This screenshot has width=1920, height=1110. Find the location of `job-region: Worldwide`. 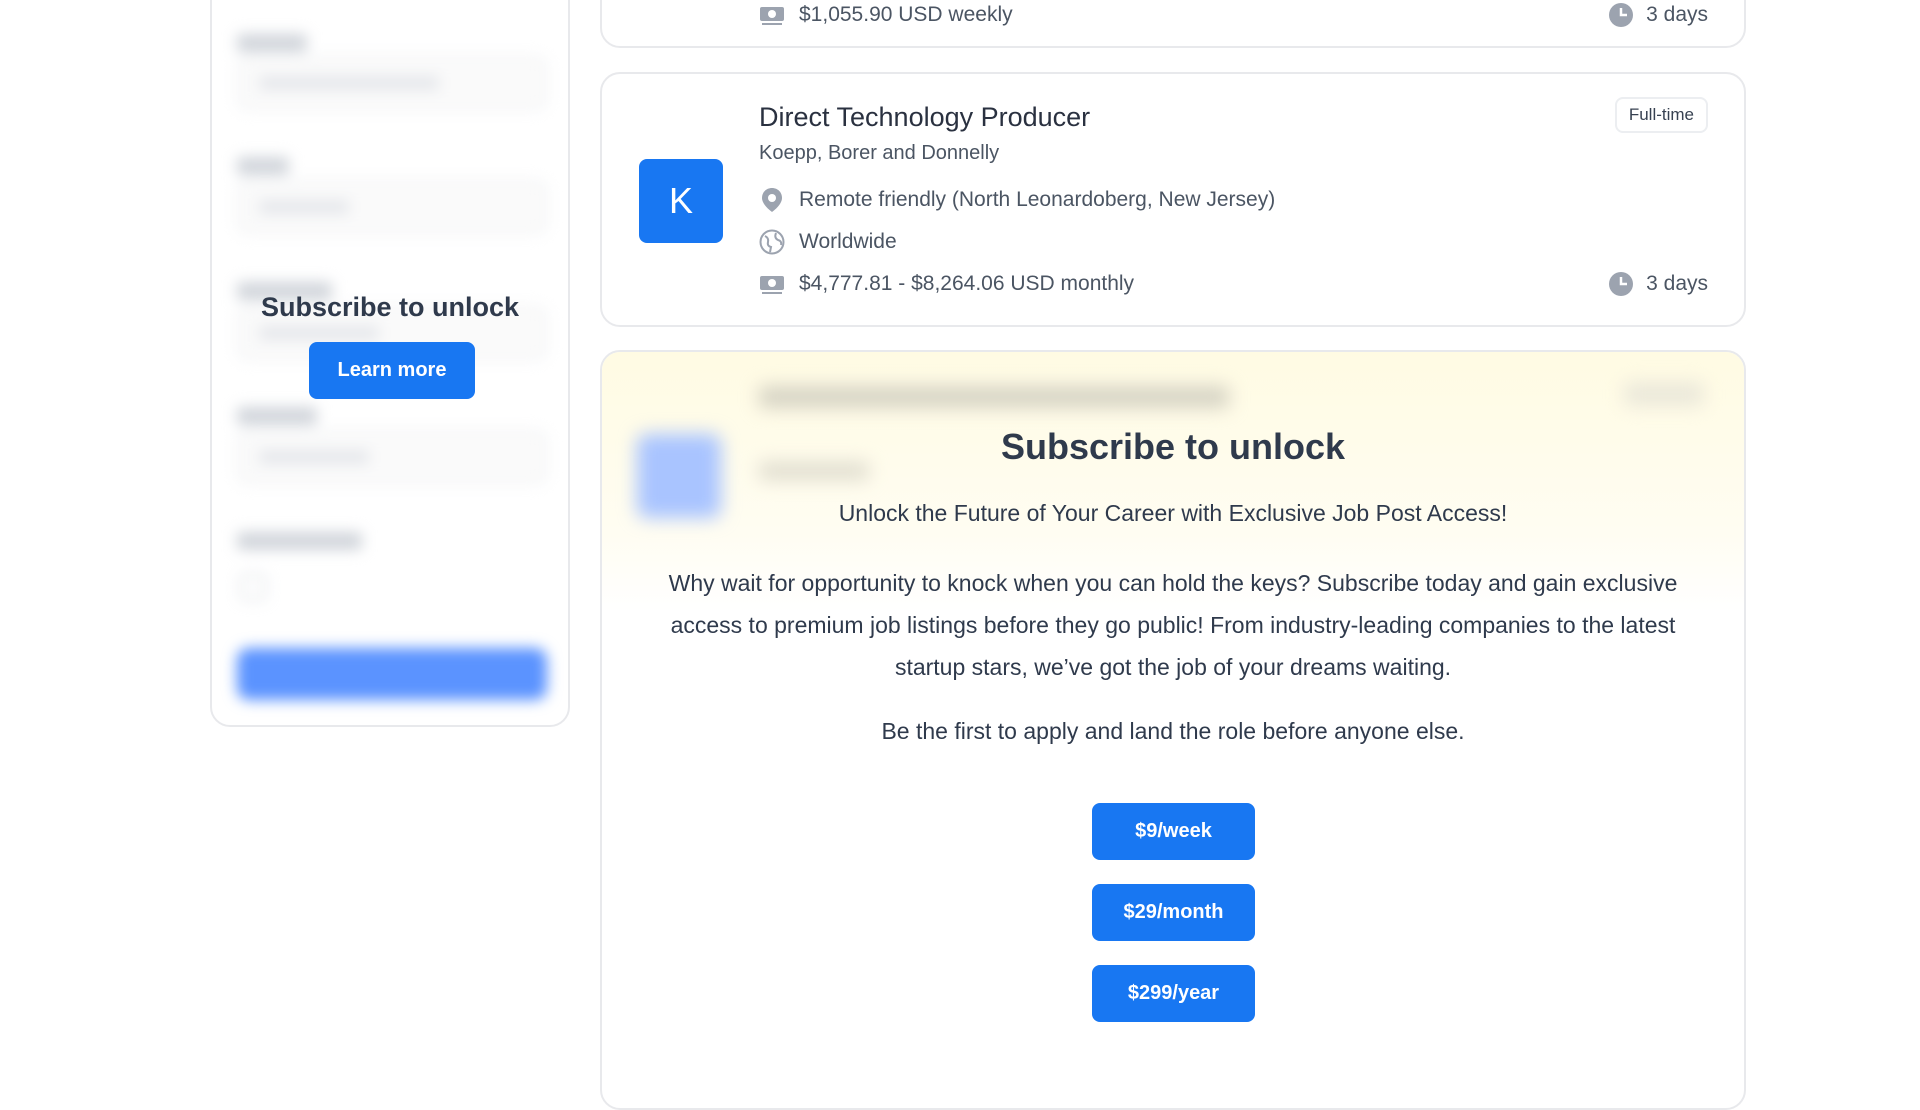

job-region: Worldwide is located at coordinates (828, 242).